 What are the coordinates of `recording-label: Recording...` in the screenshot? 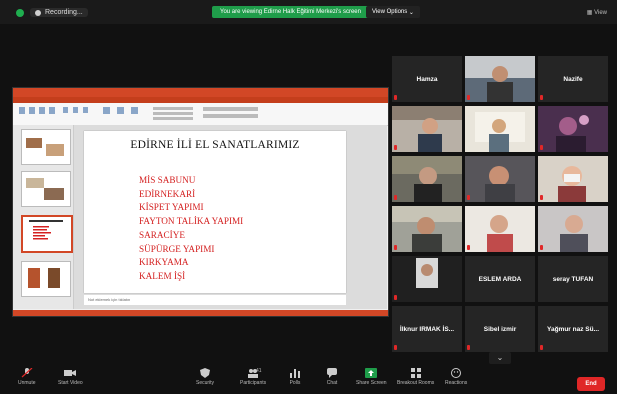 It's located at (64, 12).